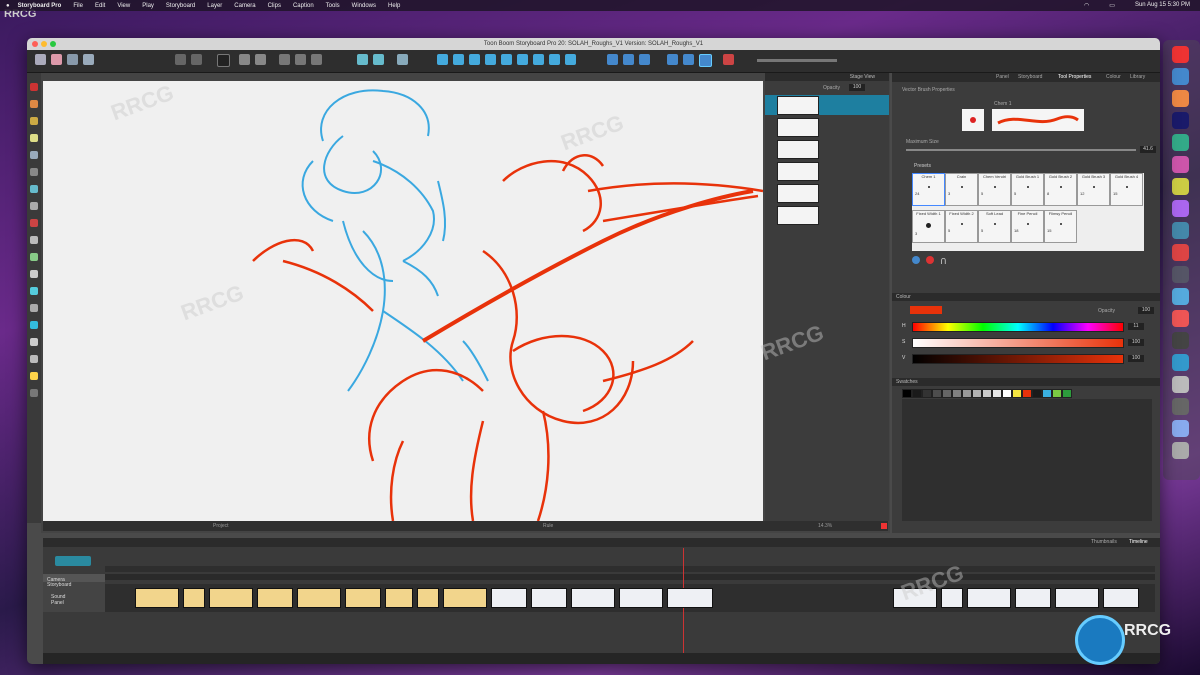 This screenshot has width=1200, height=675. Describe the element at coordinates (196, 59) in the screenshot. I see `redo-icon` at that location.